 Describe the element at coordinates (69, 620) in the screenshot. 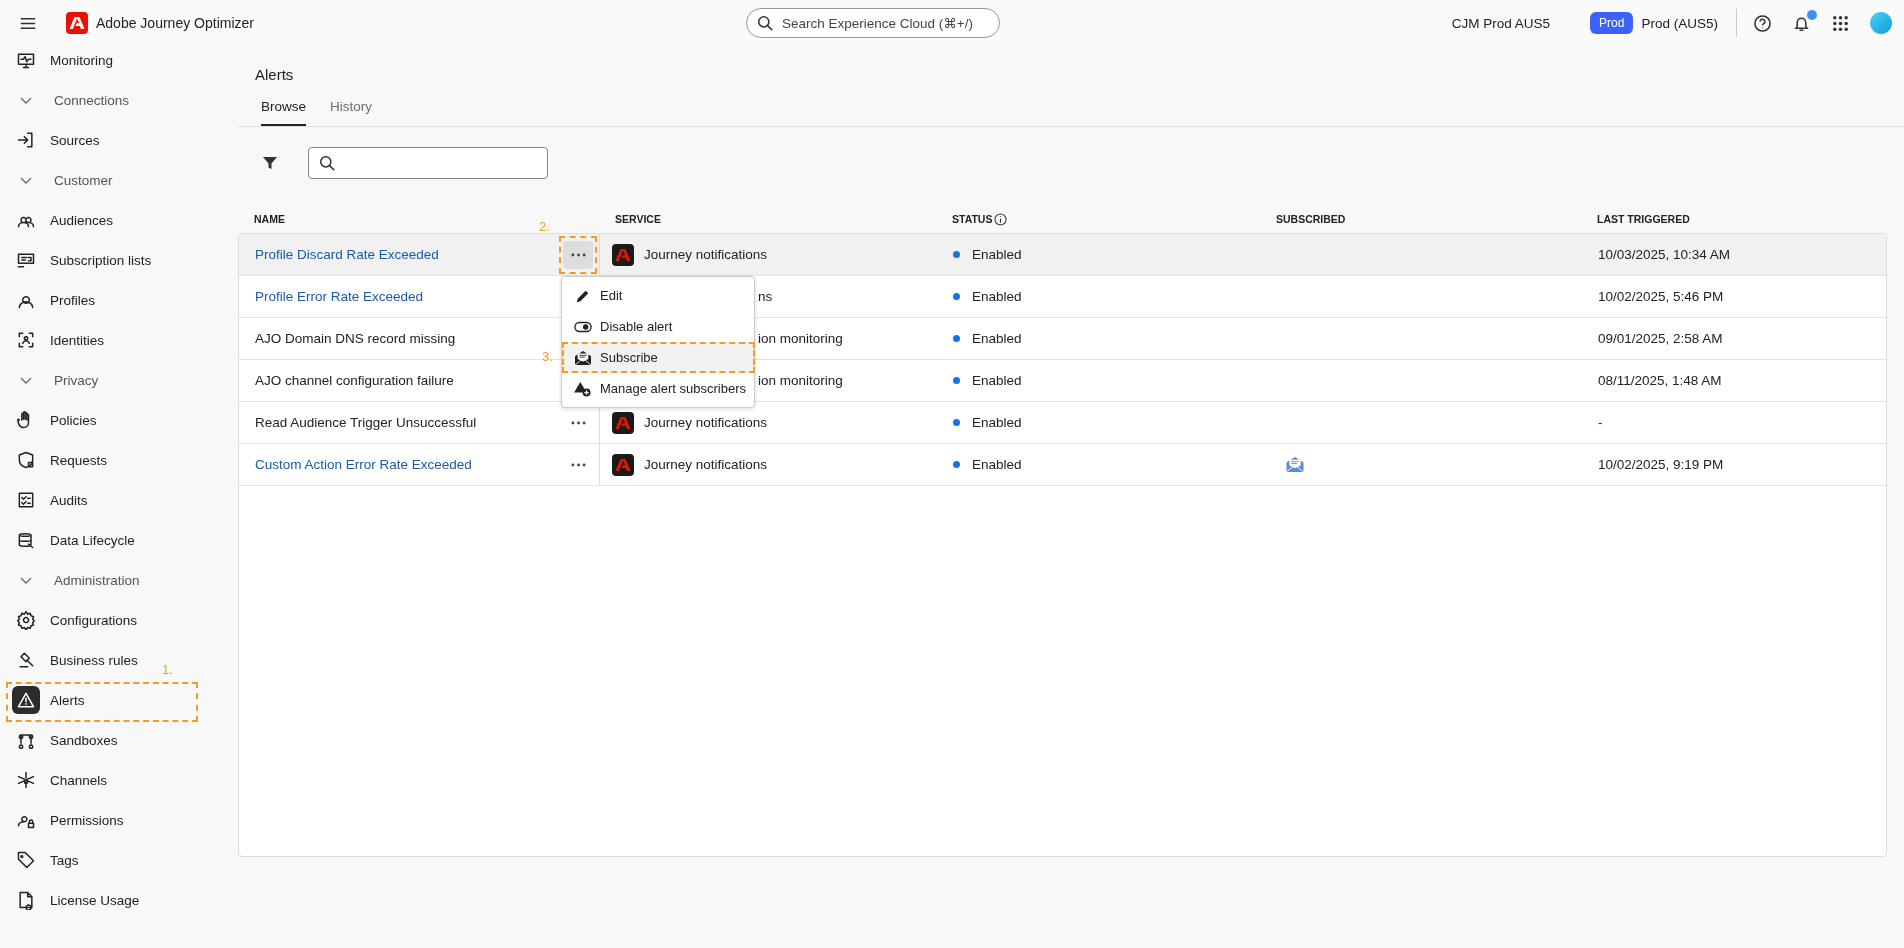

I see `sidebar-item: Configurations` at that location.